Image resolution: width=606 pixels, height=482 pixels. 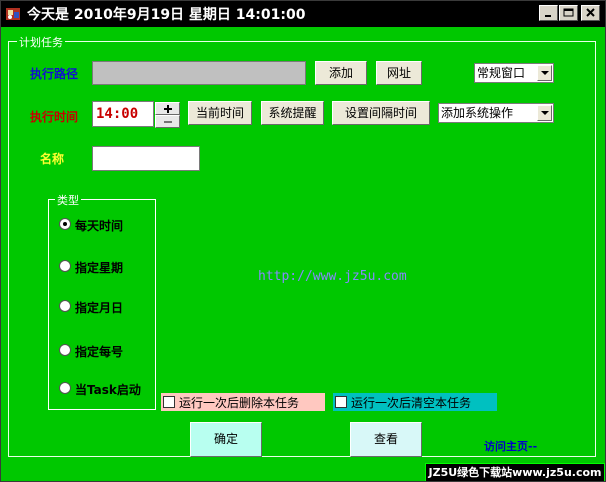 I want to click on plus-icon, so click(x=168, y=109).